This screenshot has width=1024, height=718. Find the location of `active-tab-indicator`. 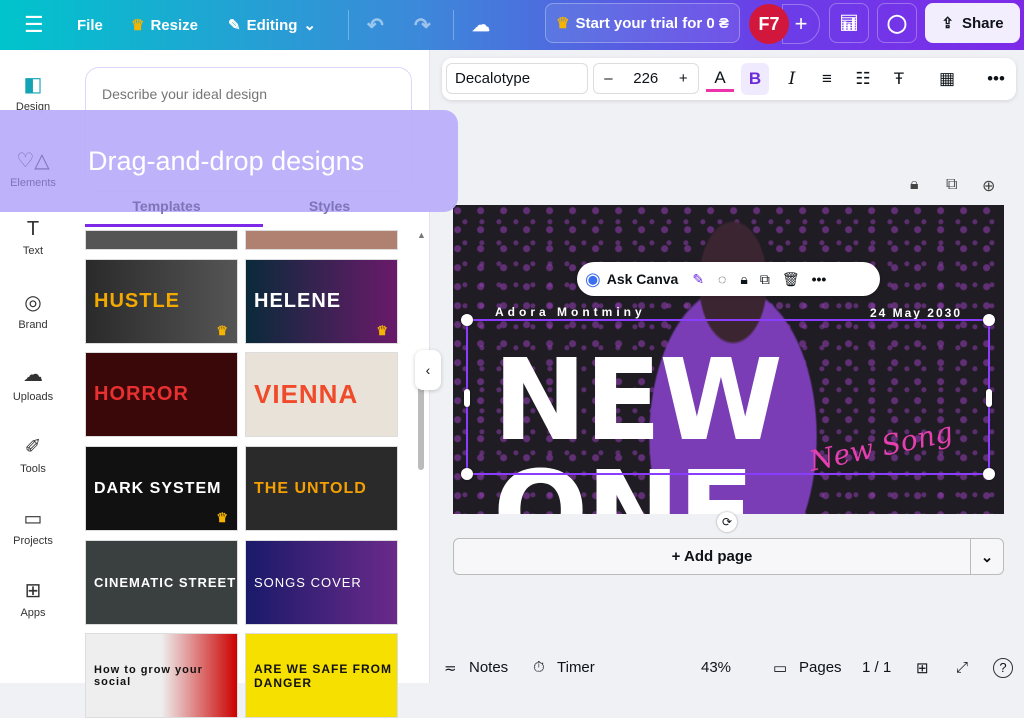

active-tab-indicator is located at coordinates (174, 225).